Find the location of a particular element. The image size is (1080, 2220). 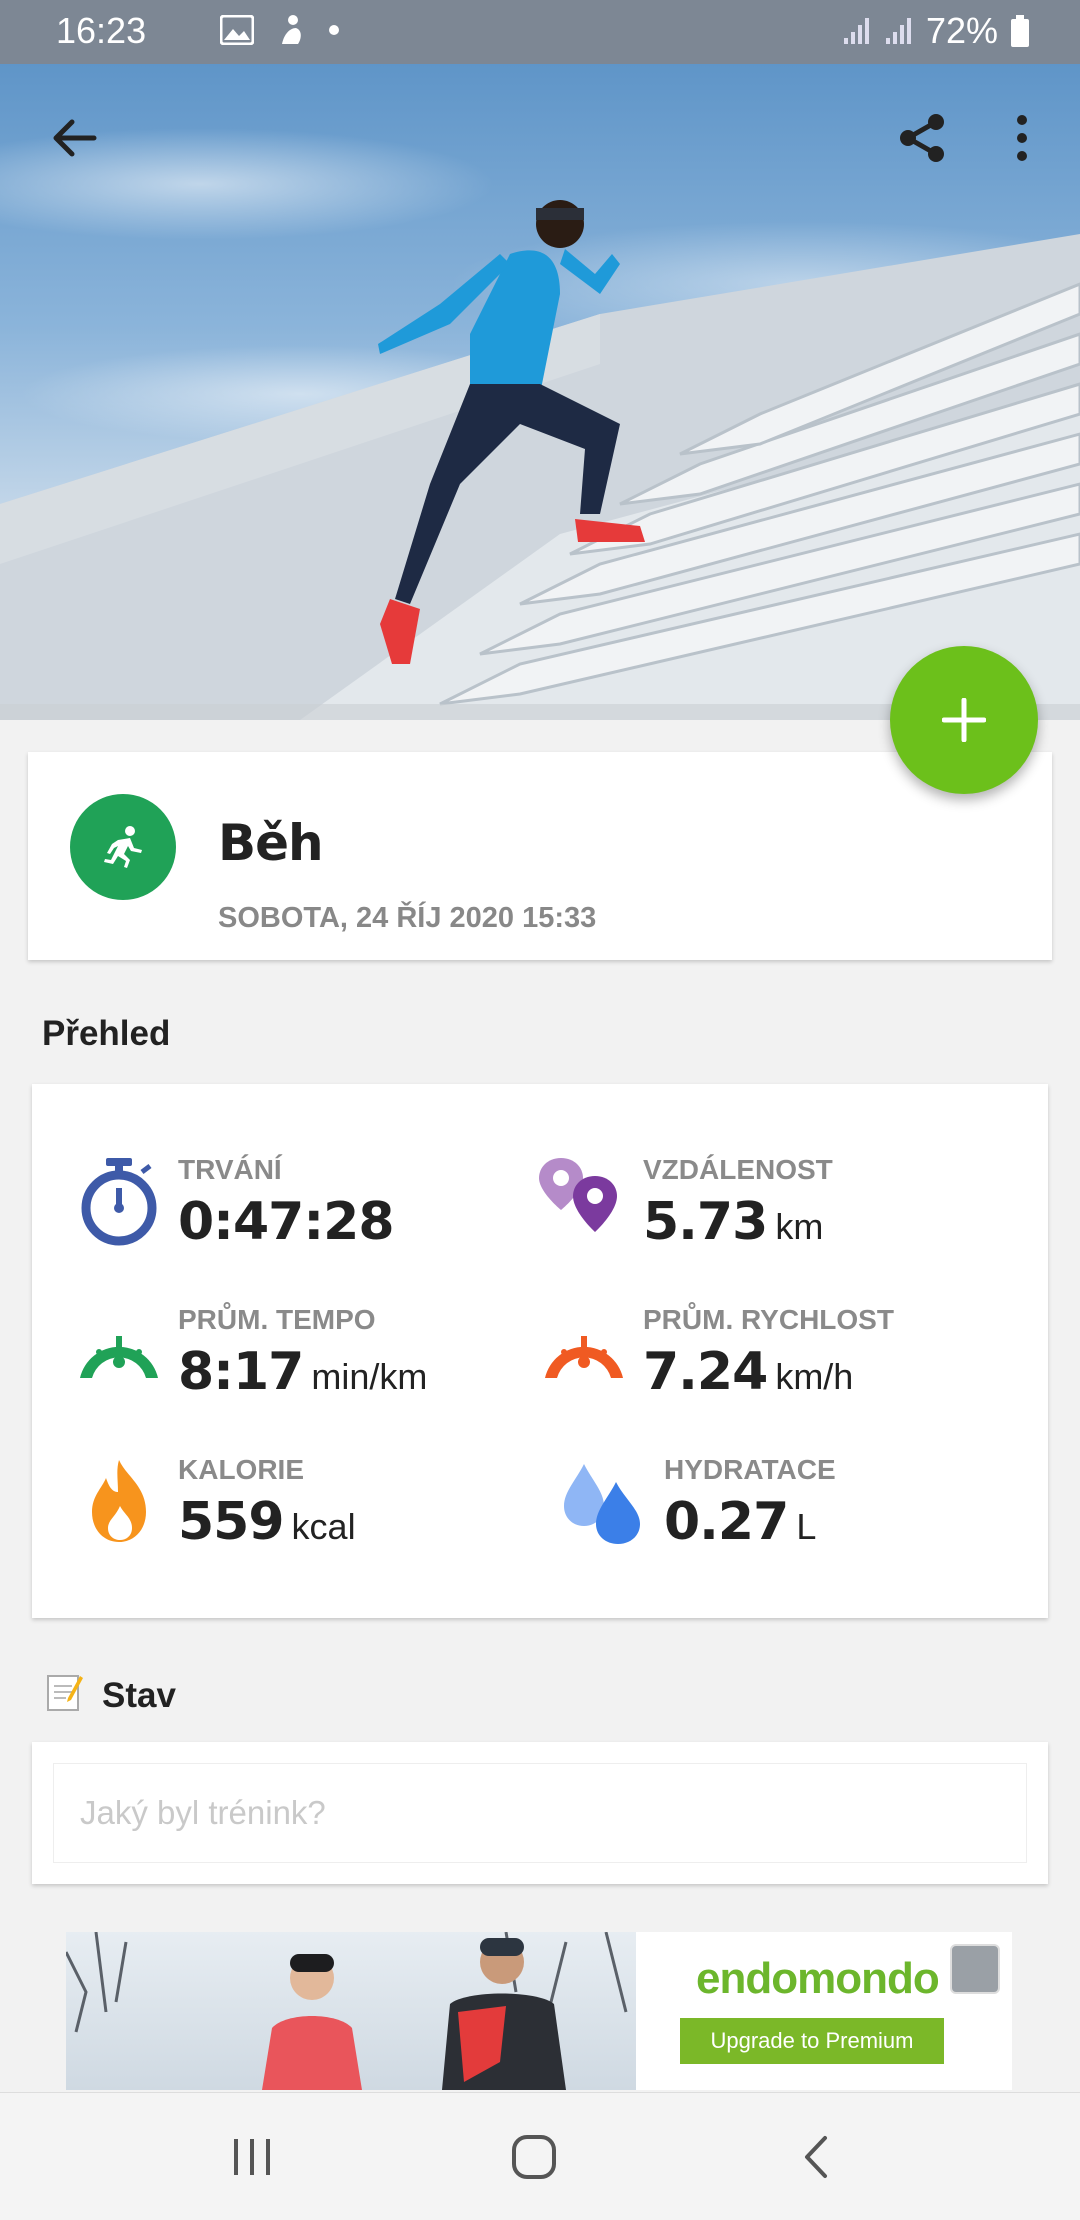

stat-label: KALORIE is located at coordinates (241, 1469).